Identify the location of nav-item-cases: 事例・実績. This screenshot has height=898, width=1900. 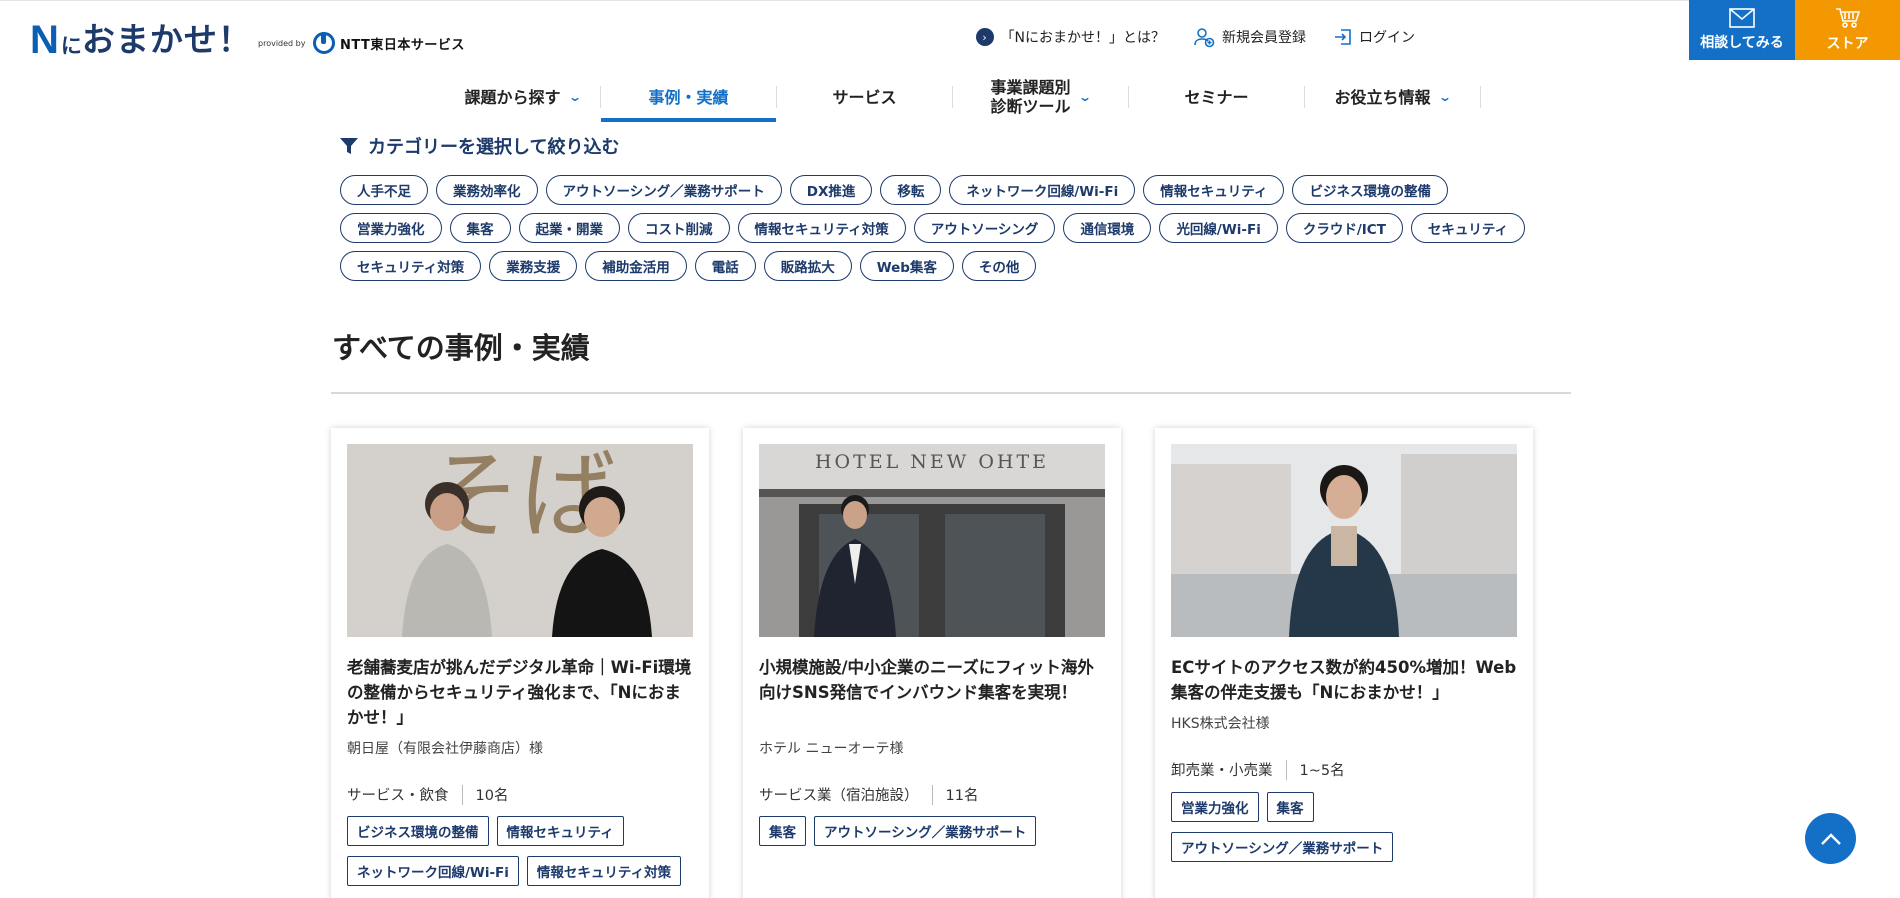
(688, 97).